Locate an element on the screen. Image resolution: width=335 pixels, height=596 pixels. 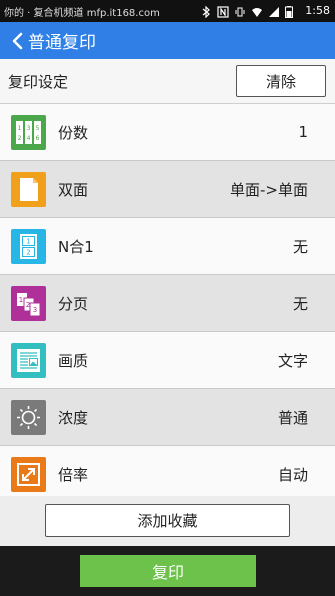
status-bar-text: 你的 · 复合机频道 mfp.it168.com is located at coordinates (82, 13).